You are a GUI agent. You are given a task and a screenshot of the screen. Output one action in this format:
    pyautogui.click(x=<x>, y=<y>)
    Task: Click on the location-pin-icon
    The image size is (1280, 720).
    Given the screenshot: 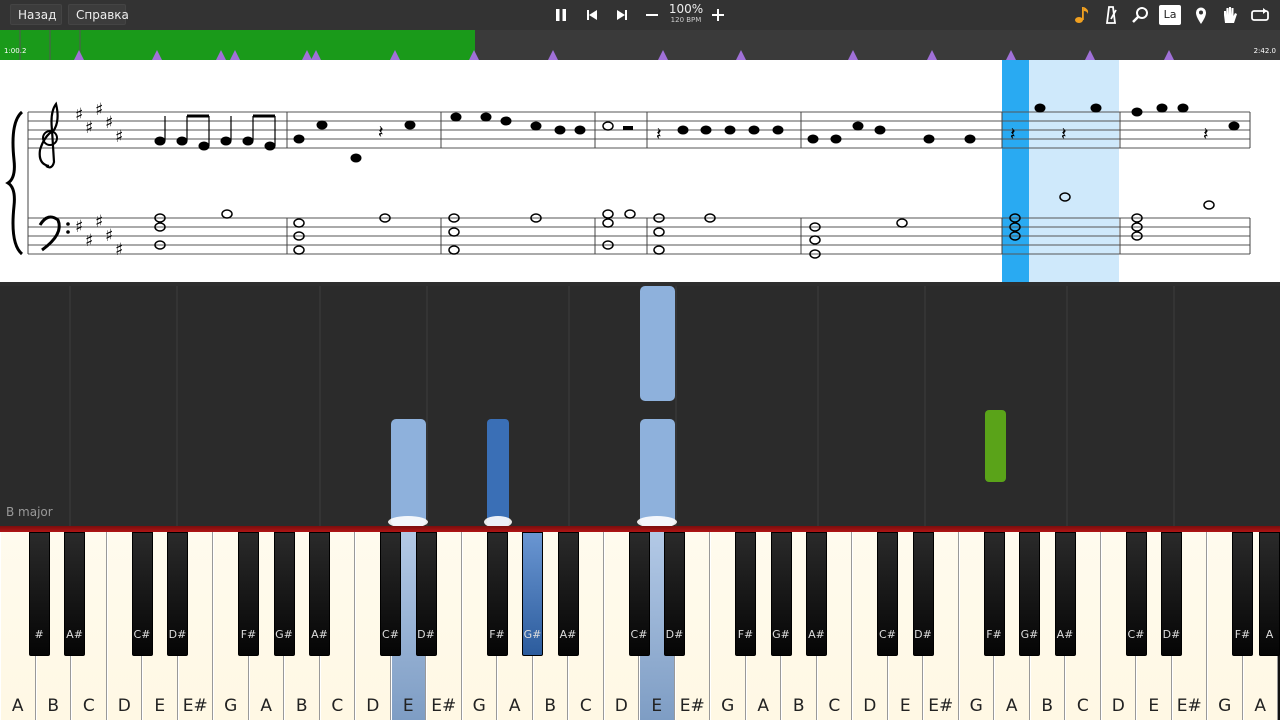 What is the action you would take?
    pyautogui.click(x=1201, y=15)
    